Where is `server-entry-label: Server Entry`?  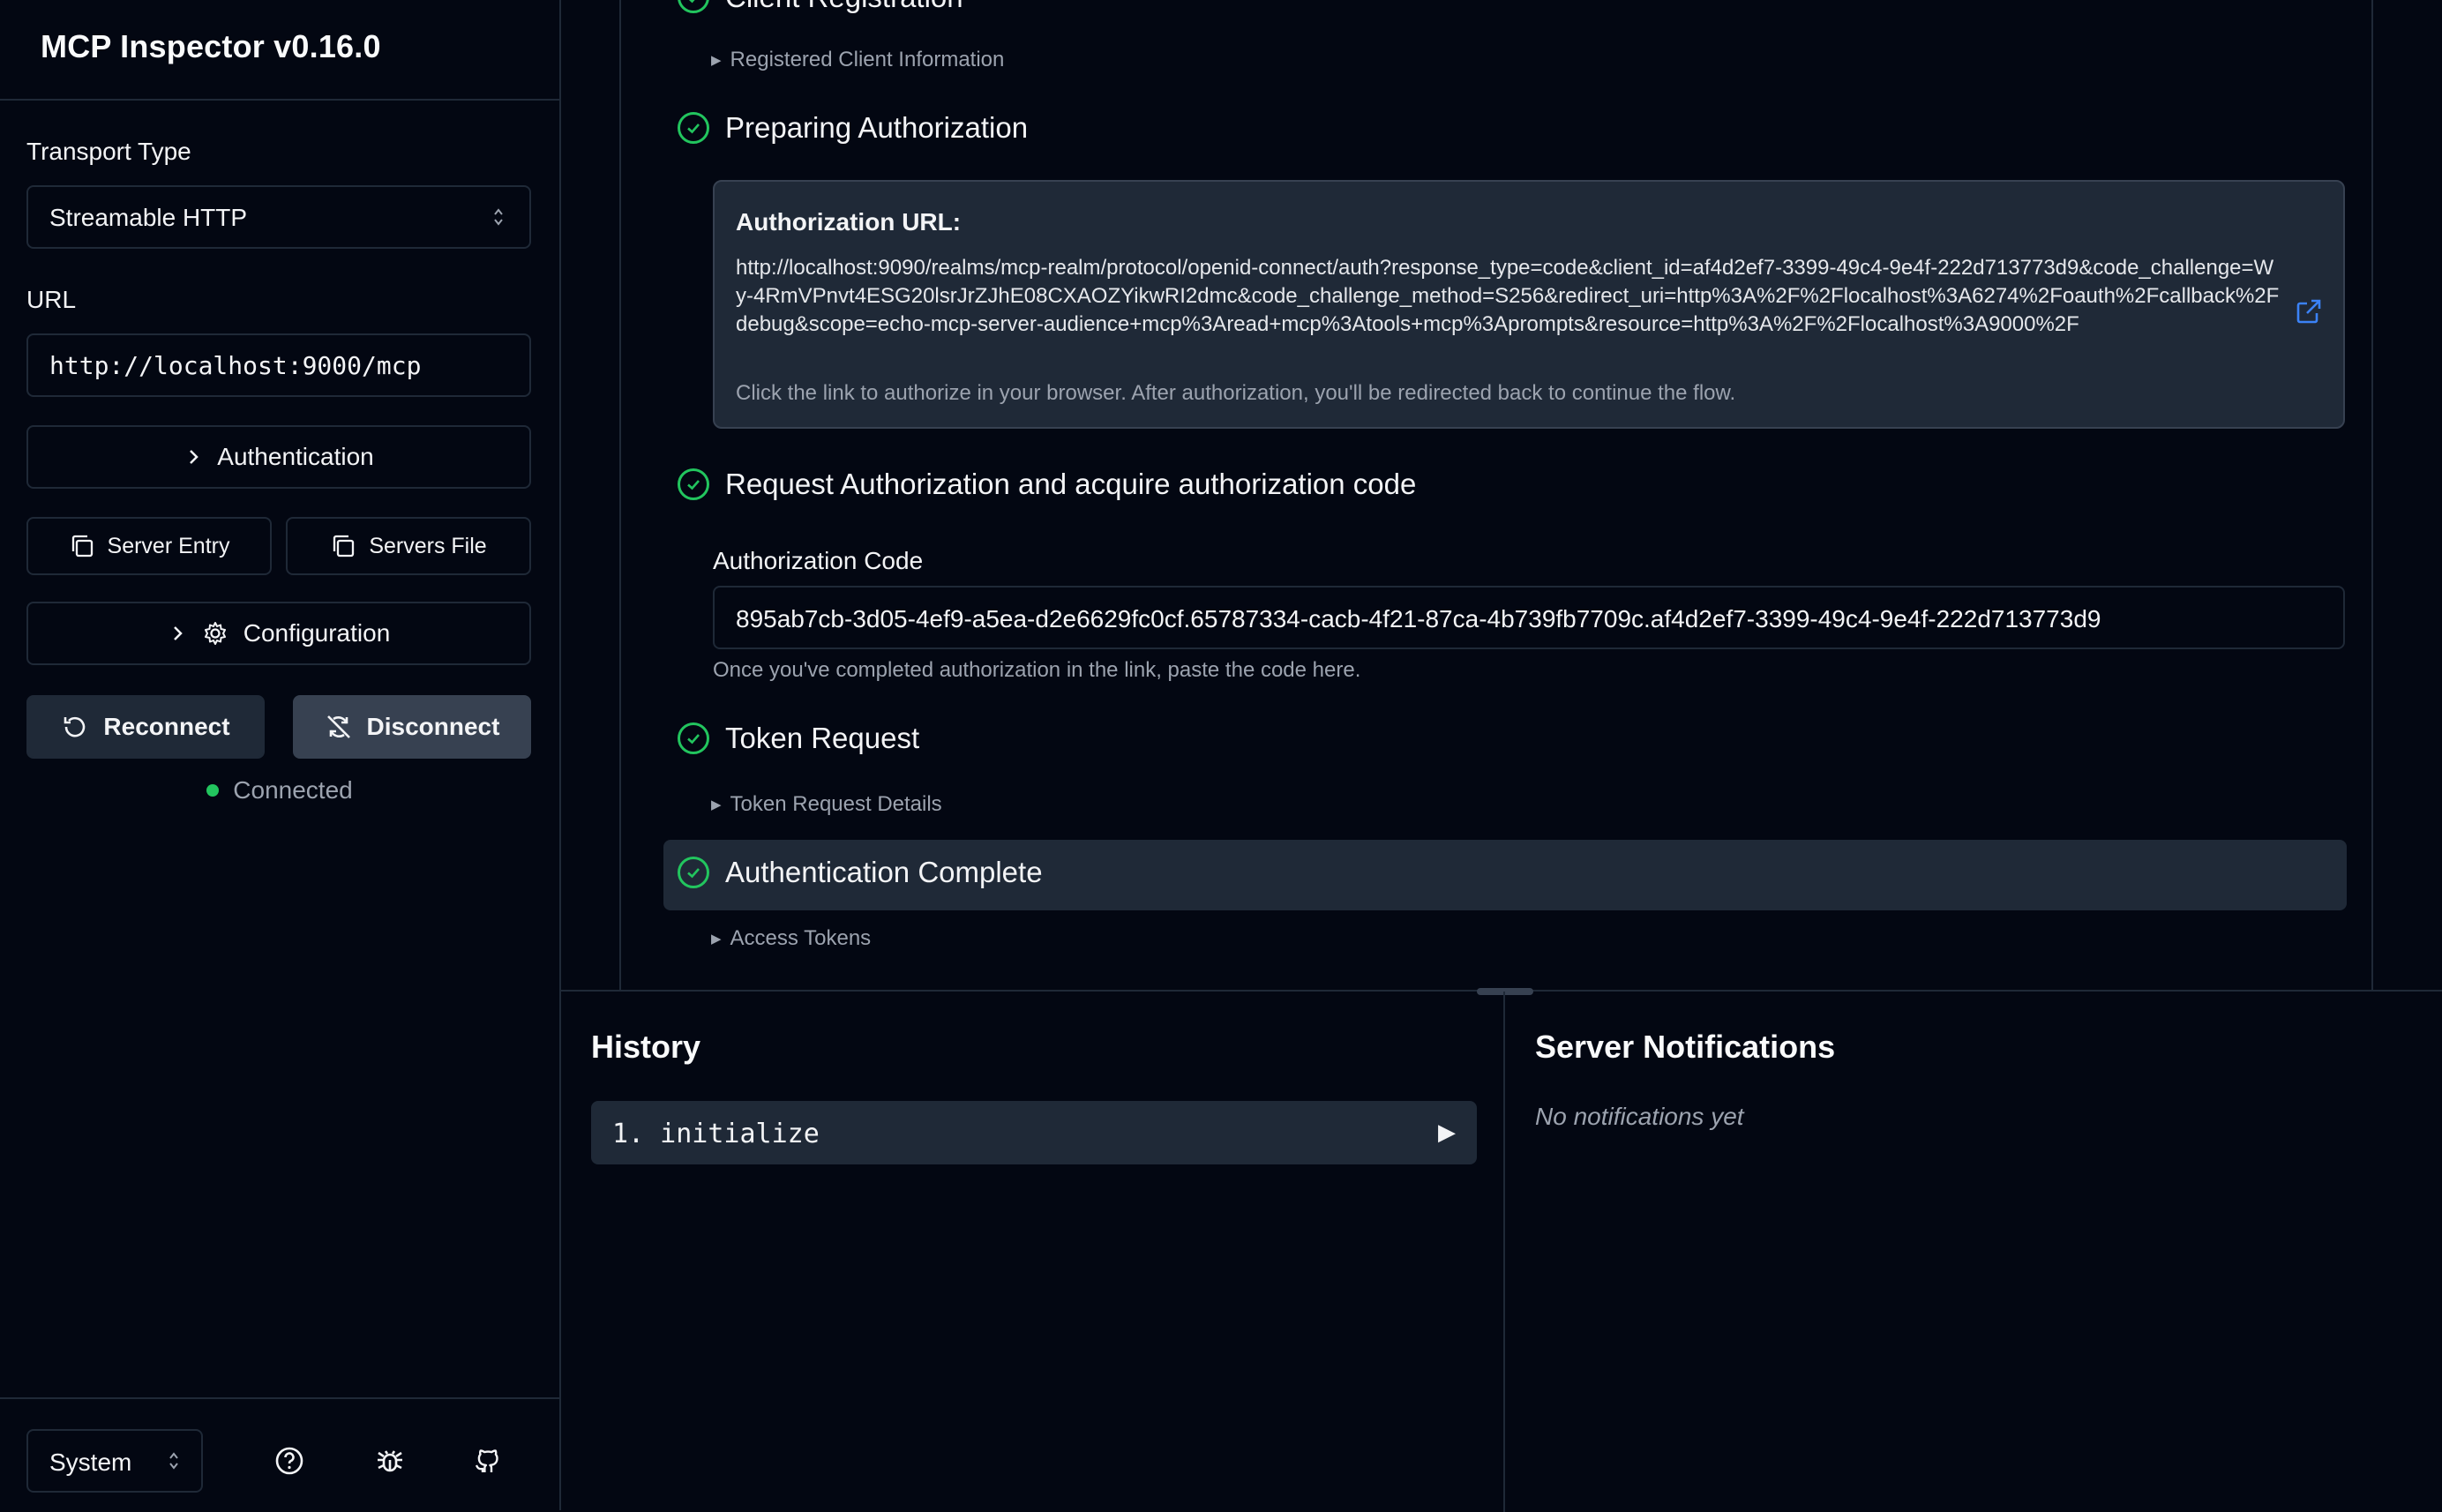 server-entry-label: Server Entry is located at coordinates (168, 545).